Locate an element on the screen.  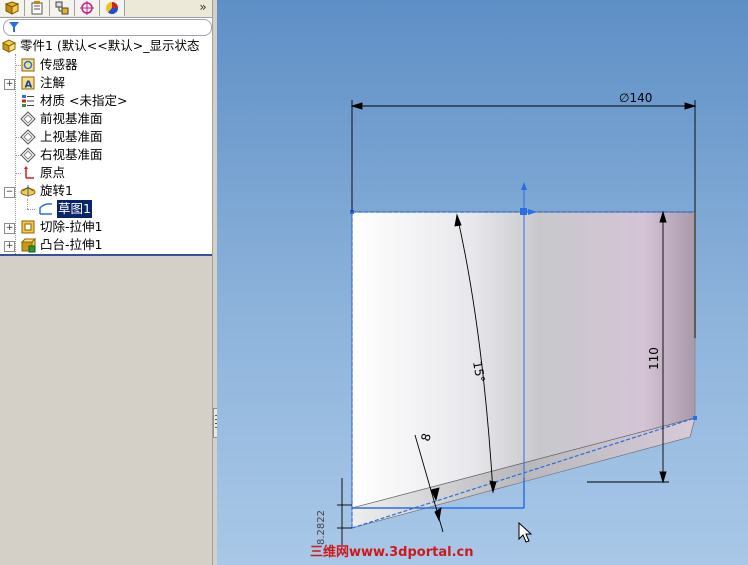
tree-item-label: 零件1 (默认<<默认>_显示状态 is located at coordinates (110, 45).